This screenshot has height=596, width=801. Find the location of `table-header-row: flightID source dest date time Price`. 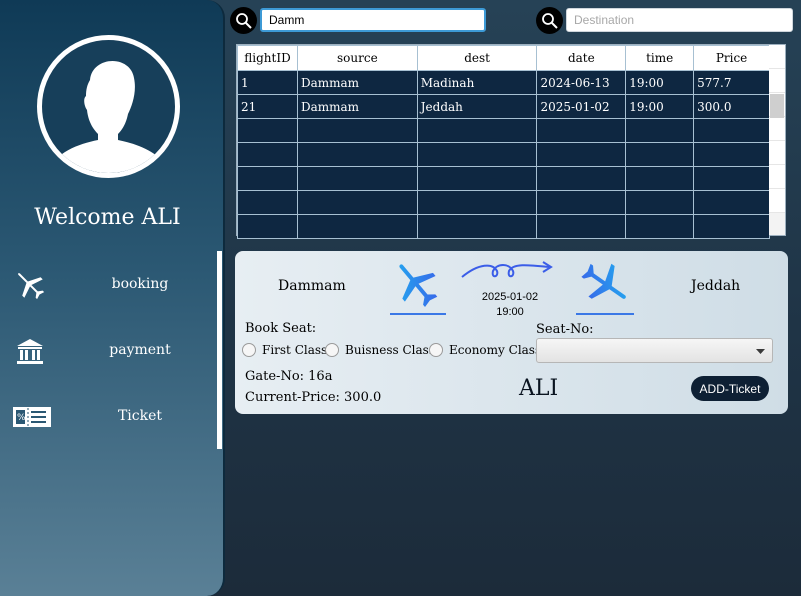

table-header-row: flightID source dest date time Price is located at coordinates (503, 58).